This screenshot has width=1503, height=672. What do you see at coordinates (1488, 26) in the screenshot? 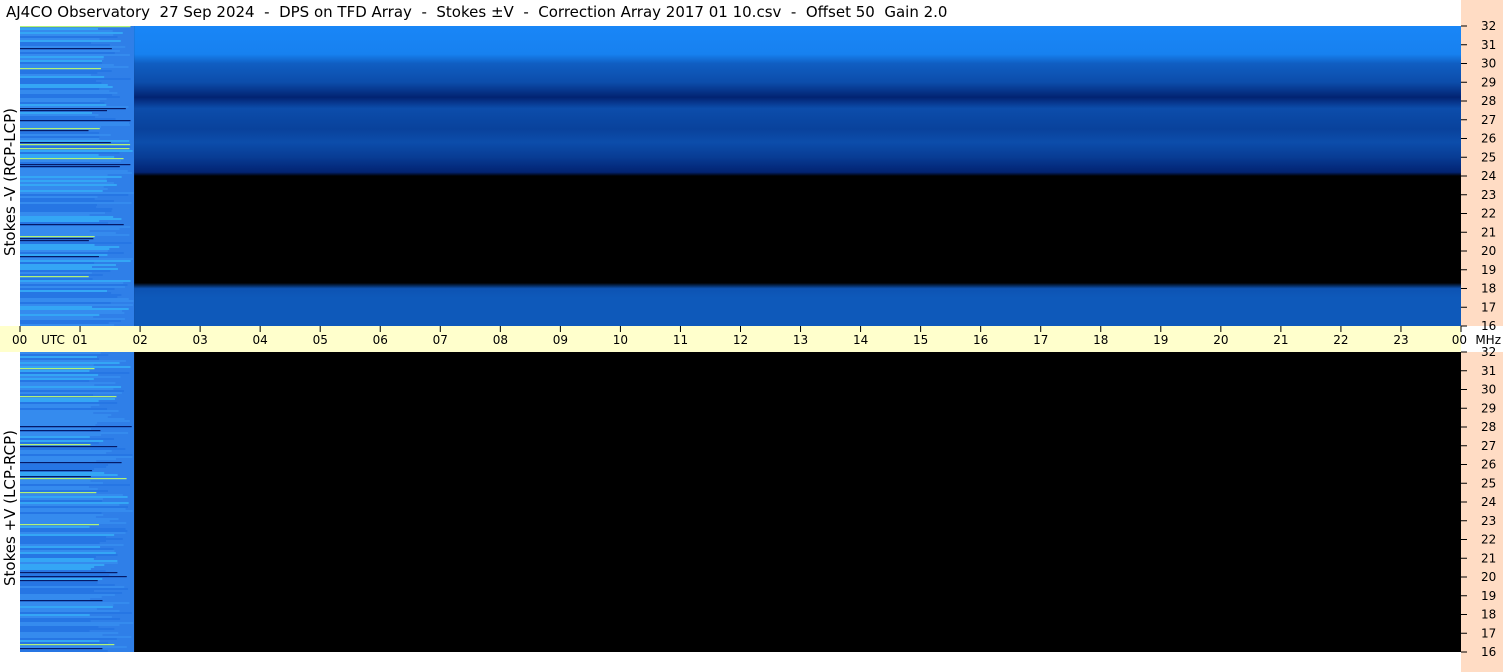
I see `frequency-tick-label: 32` at bounding box center [1488, 26].